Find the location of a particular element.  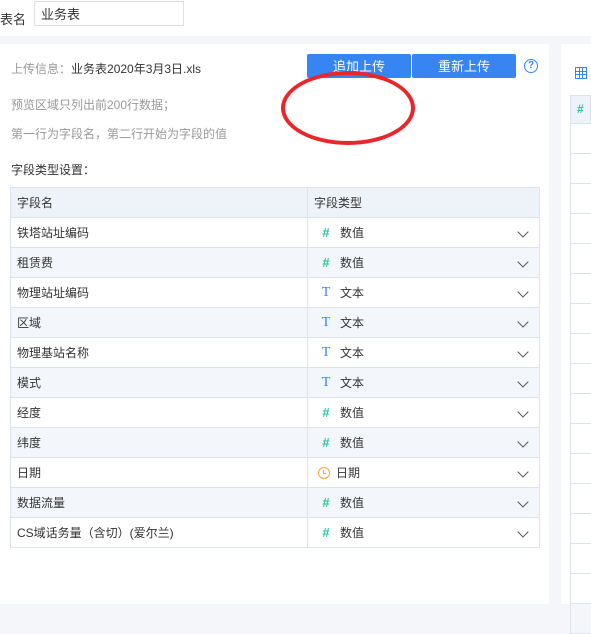

field-name-cell: 模式 is located at coordinates (159, 382).